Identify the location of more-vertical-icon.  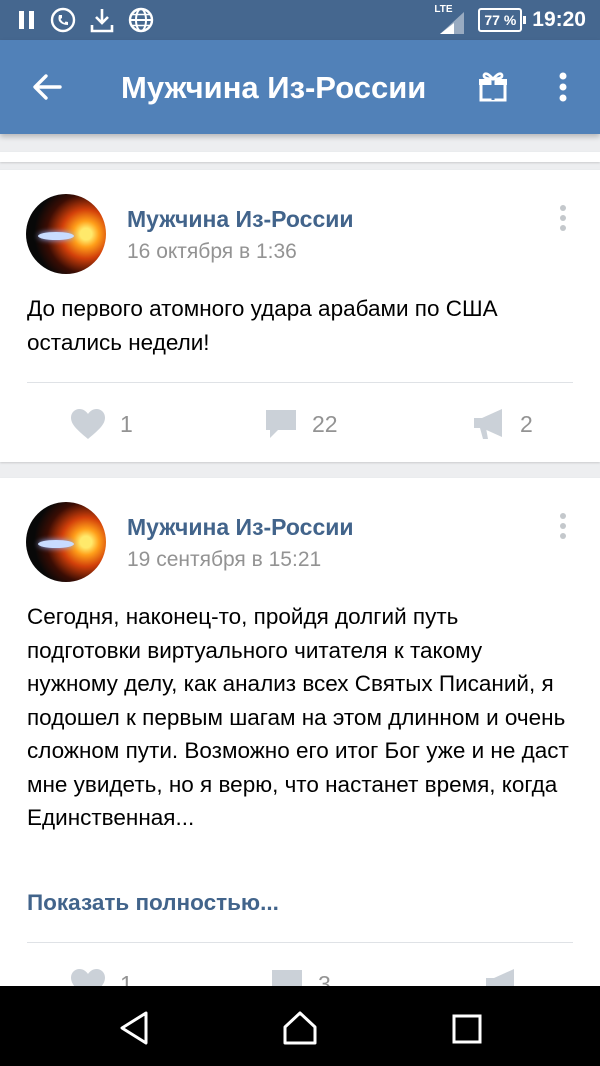
(563, 88).